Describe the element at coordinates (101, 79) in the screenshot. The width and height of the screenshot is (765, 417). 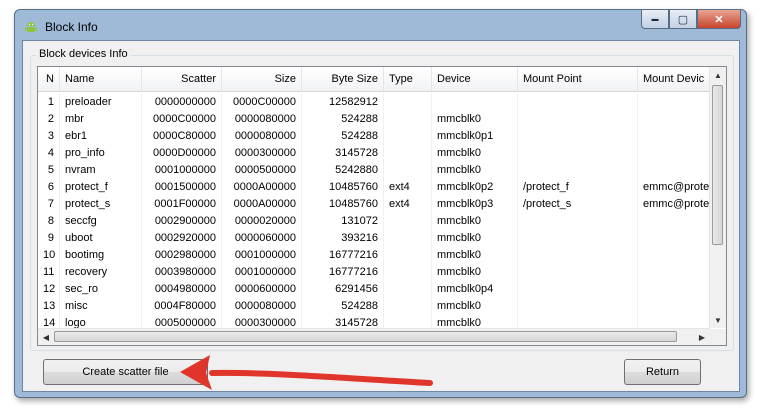
I see `column-header-name: Name` at that location.